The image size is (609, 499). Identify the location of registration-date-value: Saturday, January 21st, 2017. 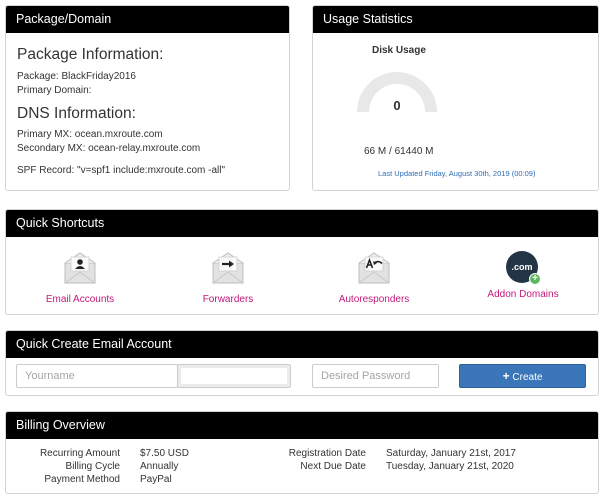
(451, 453).